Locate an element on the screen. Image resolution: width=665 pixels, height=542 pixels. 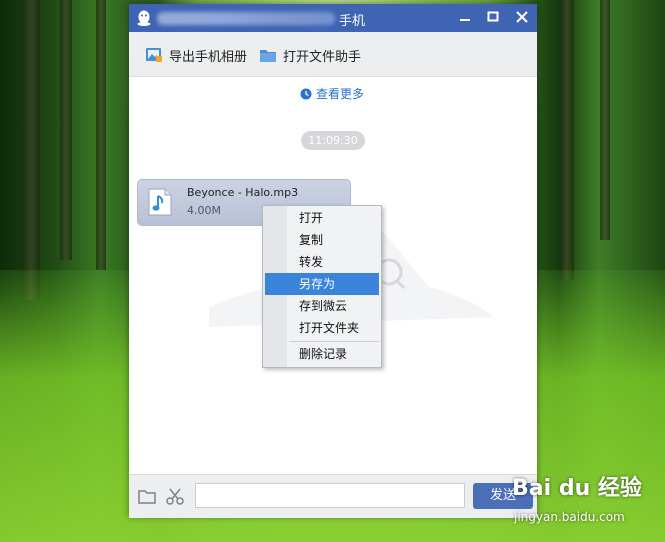
window-title: 手机 is located at coordinates (352, 21).